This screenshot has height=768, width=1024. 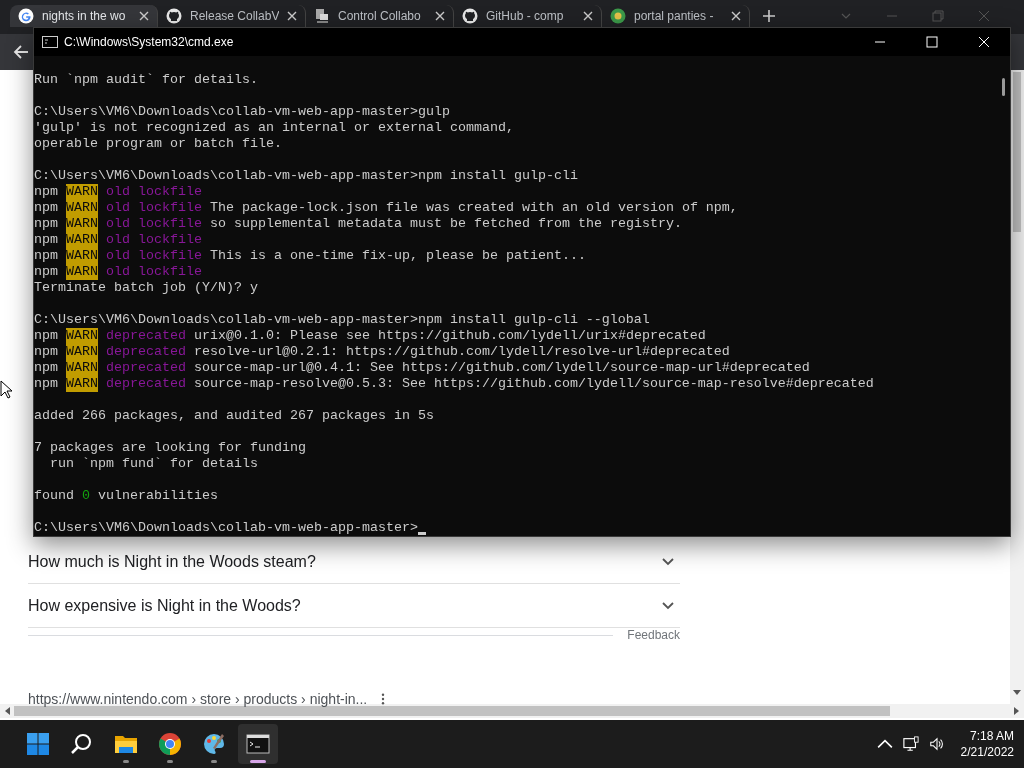 What do you see at coordinates (306, 176) in the screenshot?
I see `console-text: C:\Users\VM6\Downloads\collab-vm-web-app-master>npm install gulp-cli` at bounding box center [306, 176].